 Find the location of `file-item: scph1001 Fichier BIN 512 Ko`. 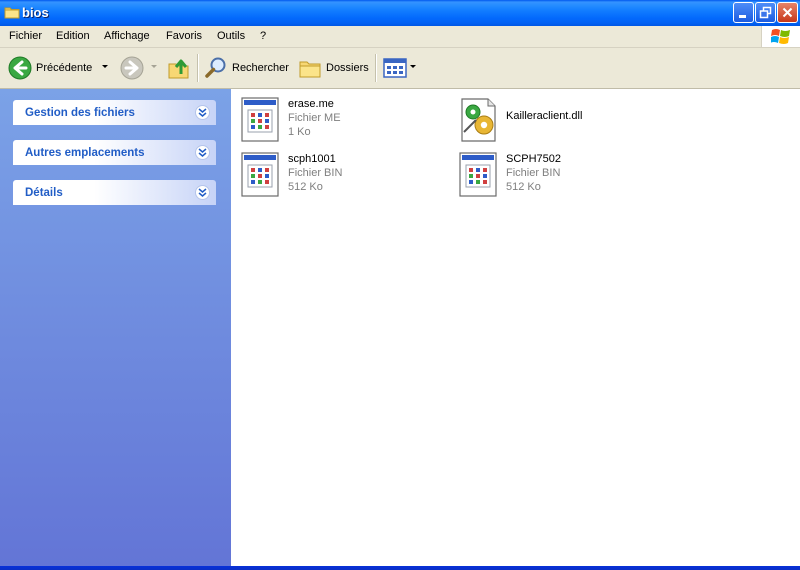

file-item: scph1001 Fichier BIN 512 Ko is located at coordinates (340, 177).